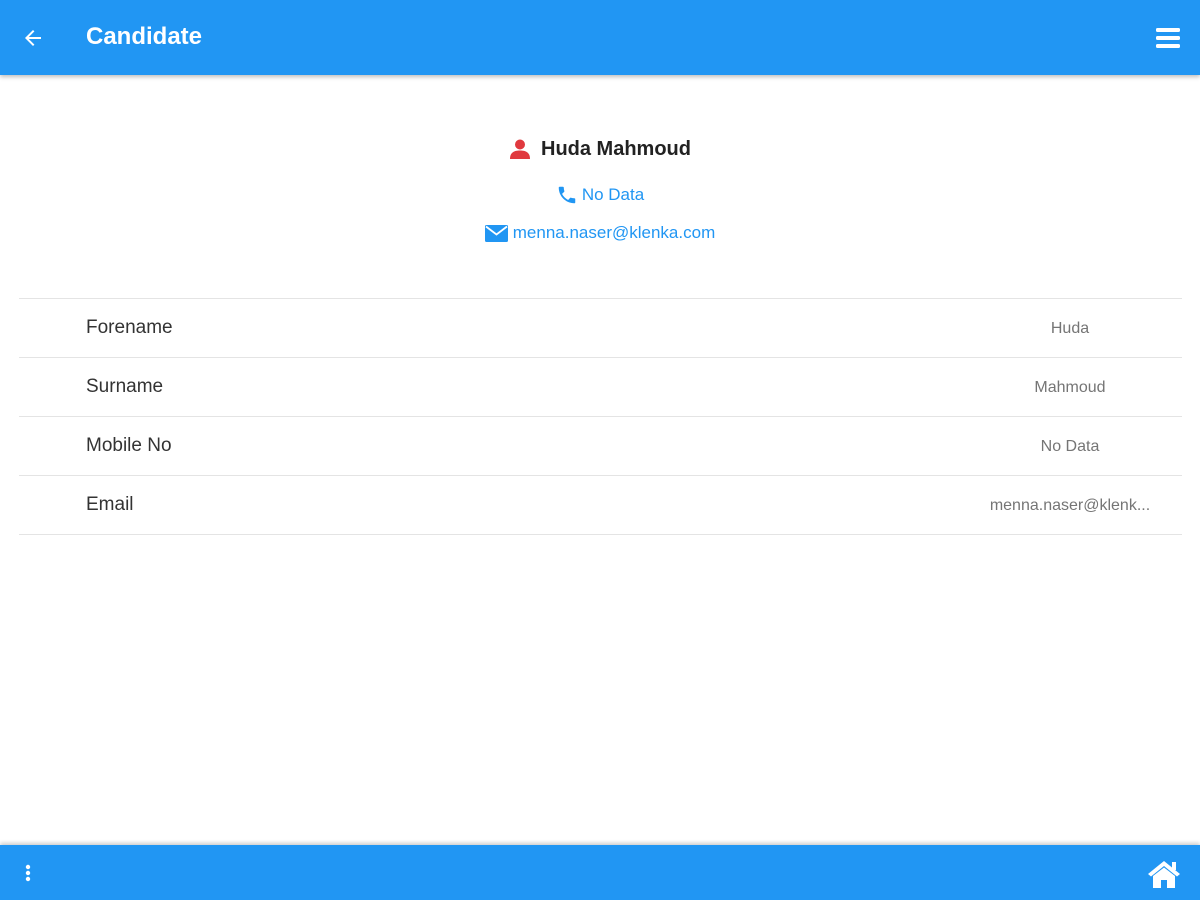 Image resolution: width=1200 pixels, height=900 pixels. Describe the element at coordinates (125, 386) in the screenshot. I see `detail-label: Surname` at that location.